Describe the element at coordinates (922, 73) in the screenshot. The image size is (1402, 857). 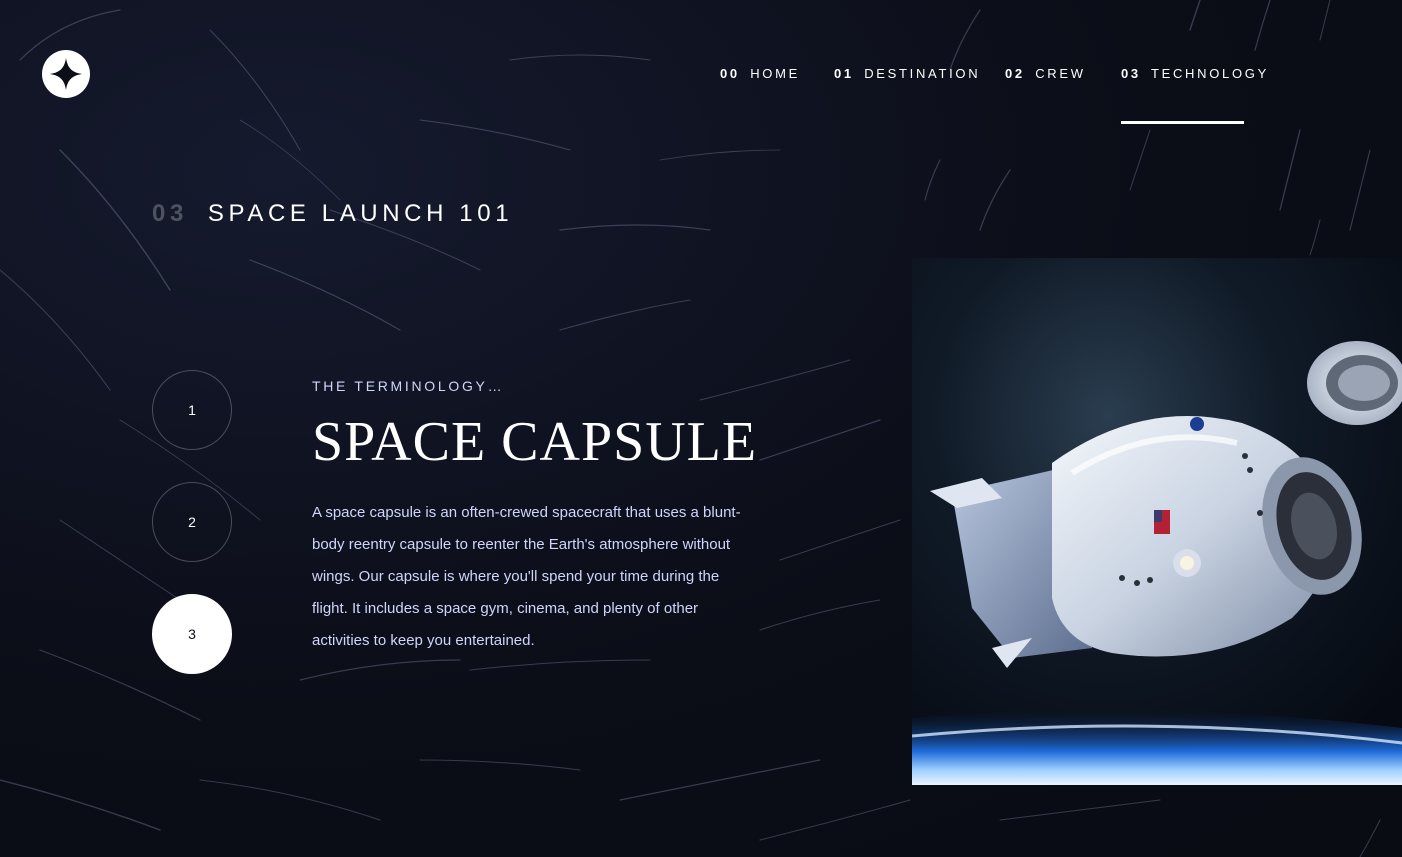
I see `nav-item-label: DESTINATION` at that location.